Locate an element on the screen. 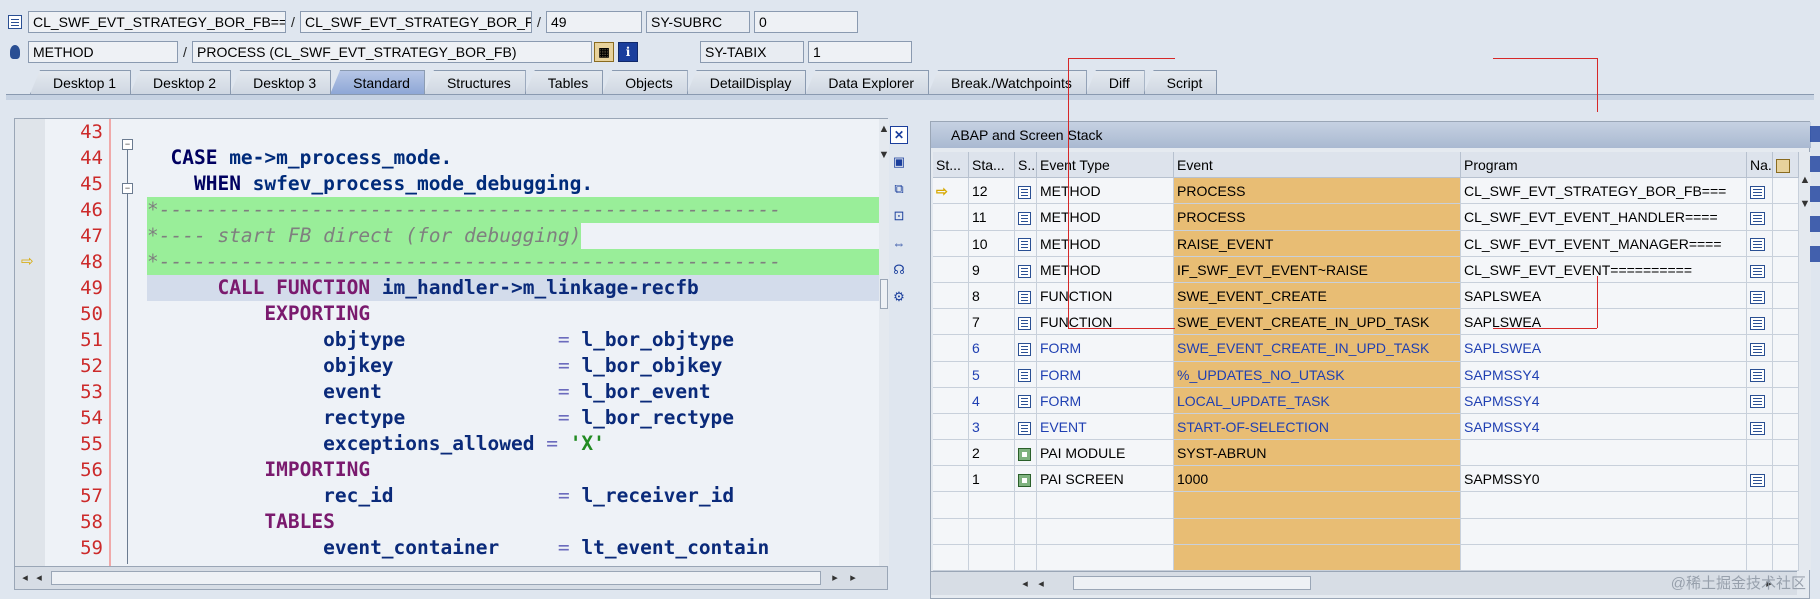 Image resolution: width=1820 pixels, height=599 pixels. maximize-icon is located at coordinates (1815, 224).